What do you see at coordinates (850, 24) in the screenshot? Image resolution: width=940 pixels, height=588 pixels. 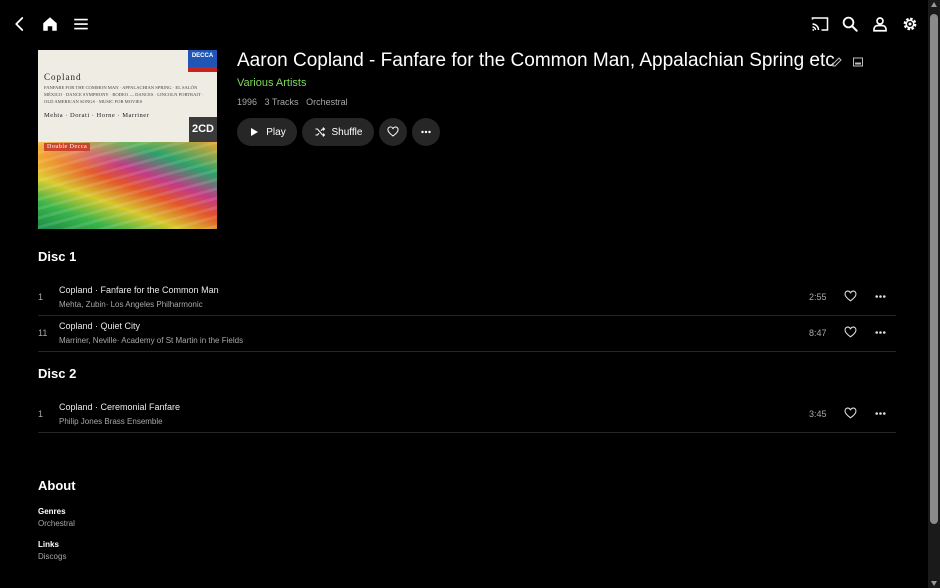 I see `search-icon` at bounding box center [850, 24].